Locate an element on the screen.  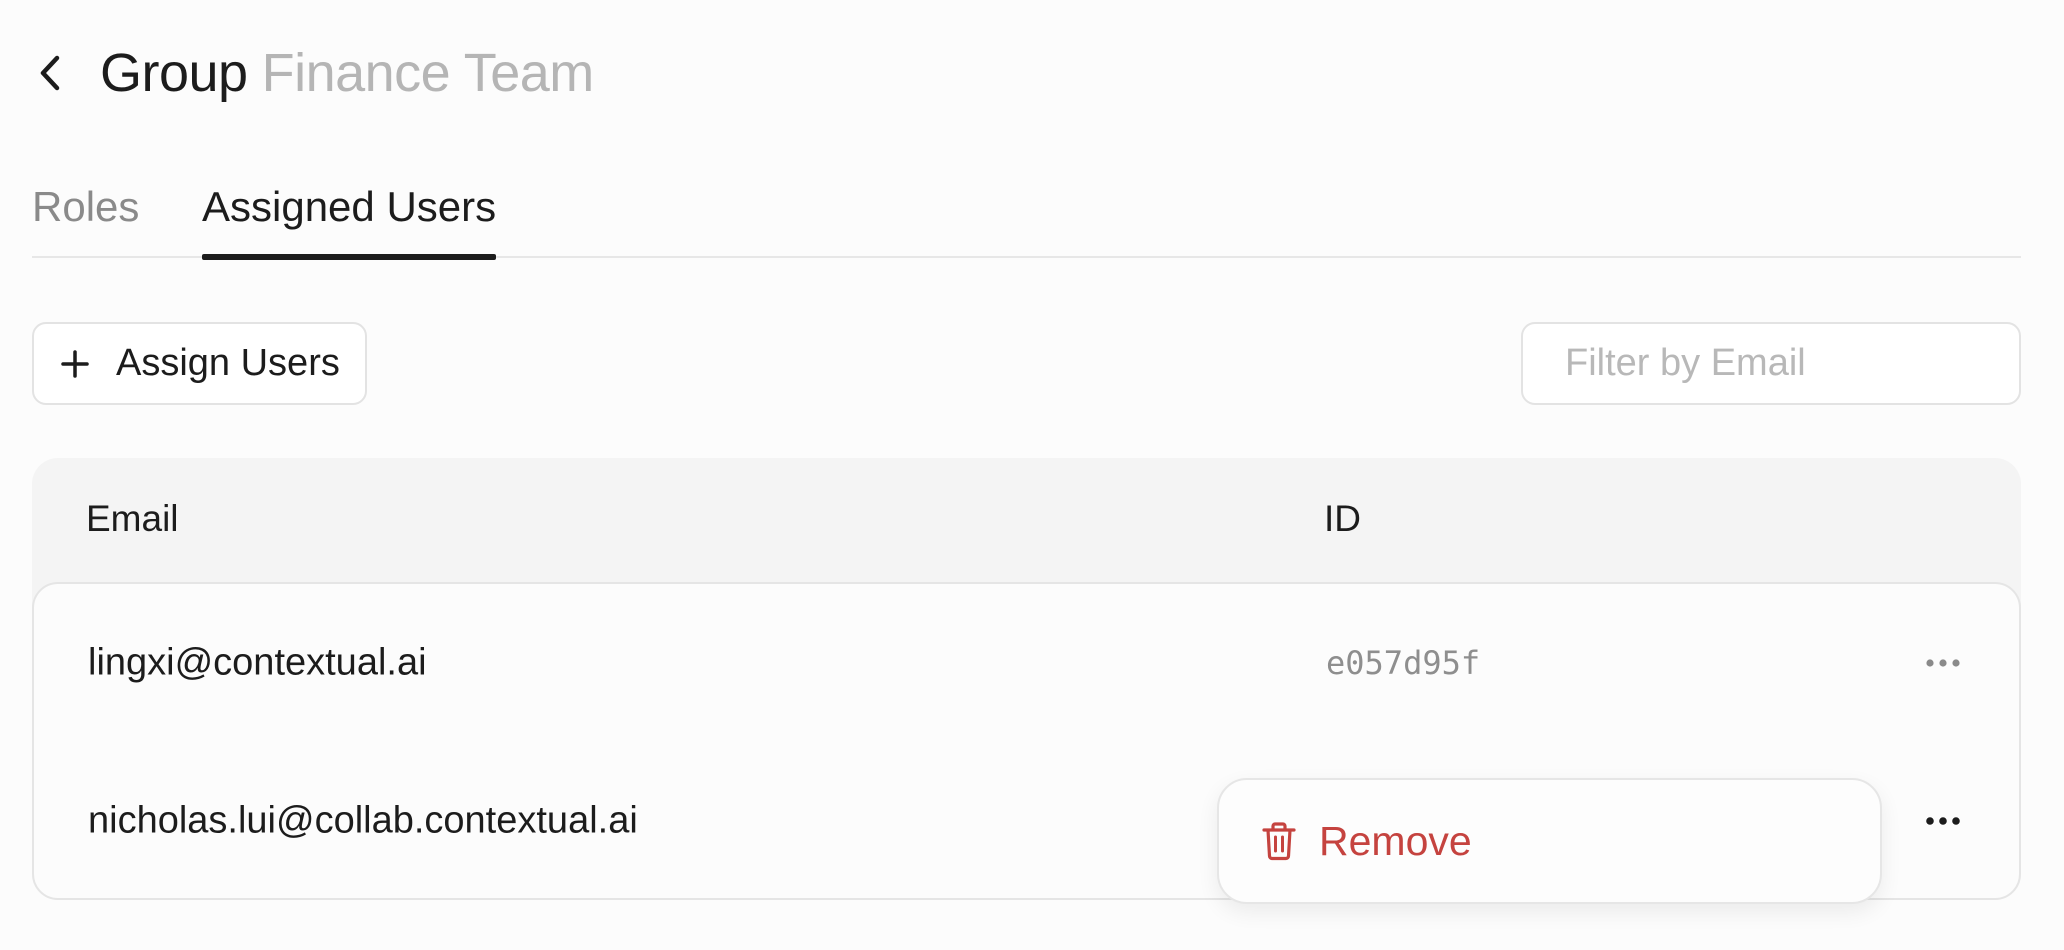
row-actions-menu: Remove is located at coordinates (1549, 841).